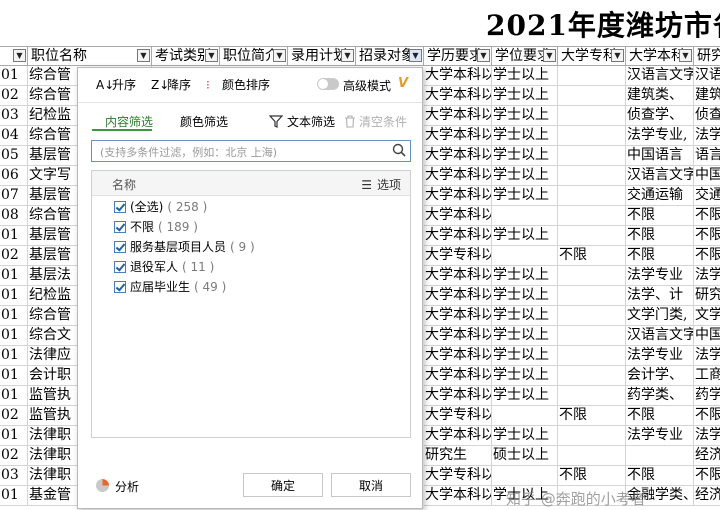  Describe the element at coordinates (238, 85) in the screenshot. I see `sort-by-color-button: ⁝ 颜色排序` at that location.